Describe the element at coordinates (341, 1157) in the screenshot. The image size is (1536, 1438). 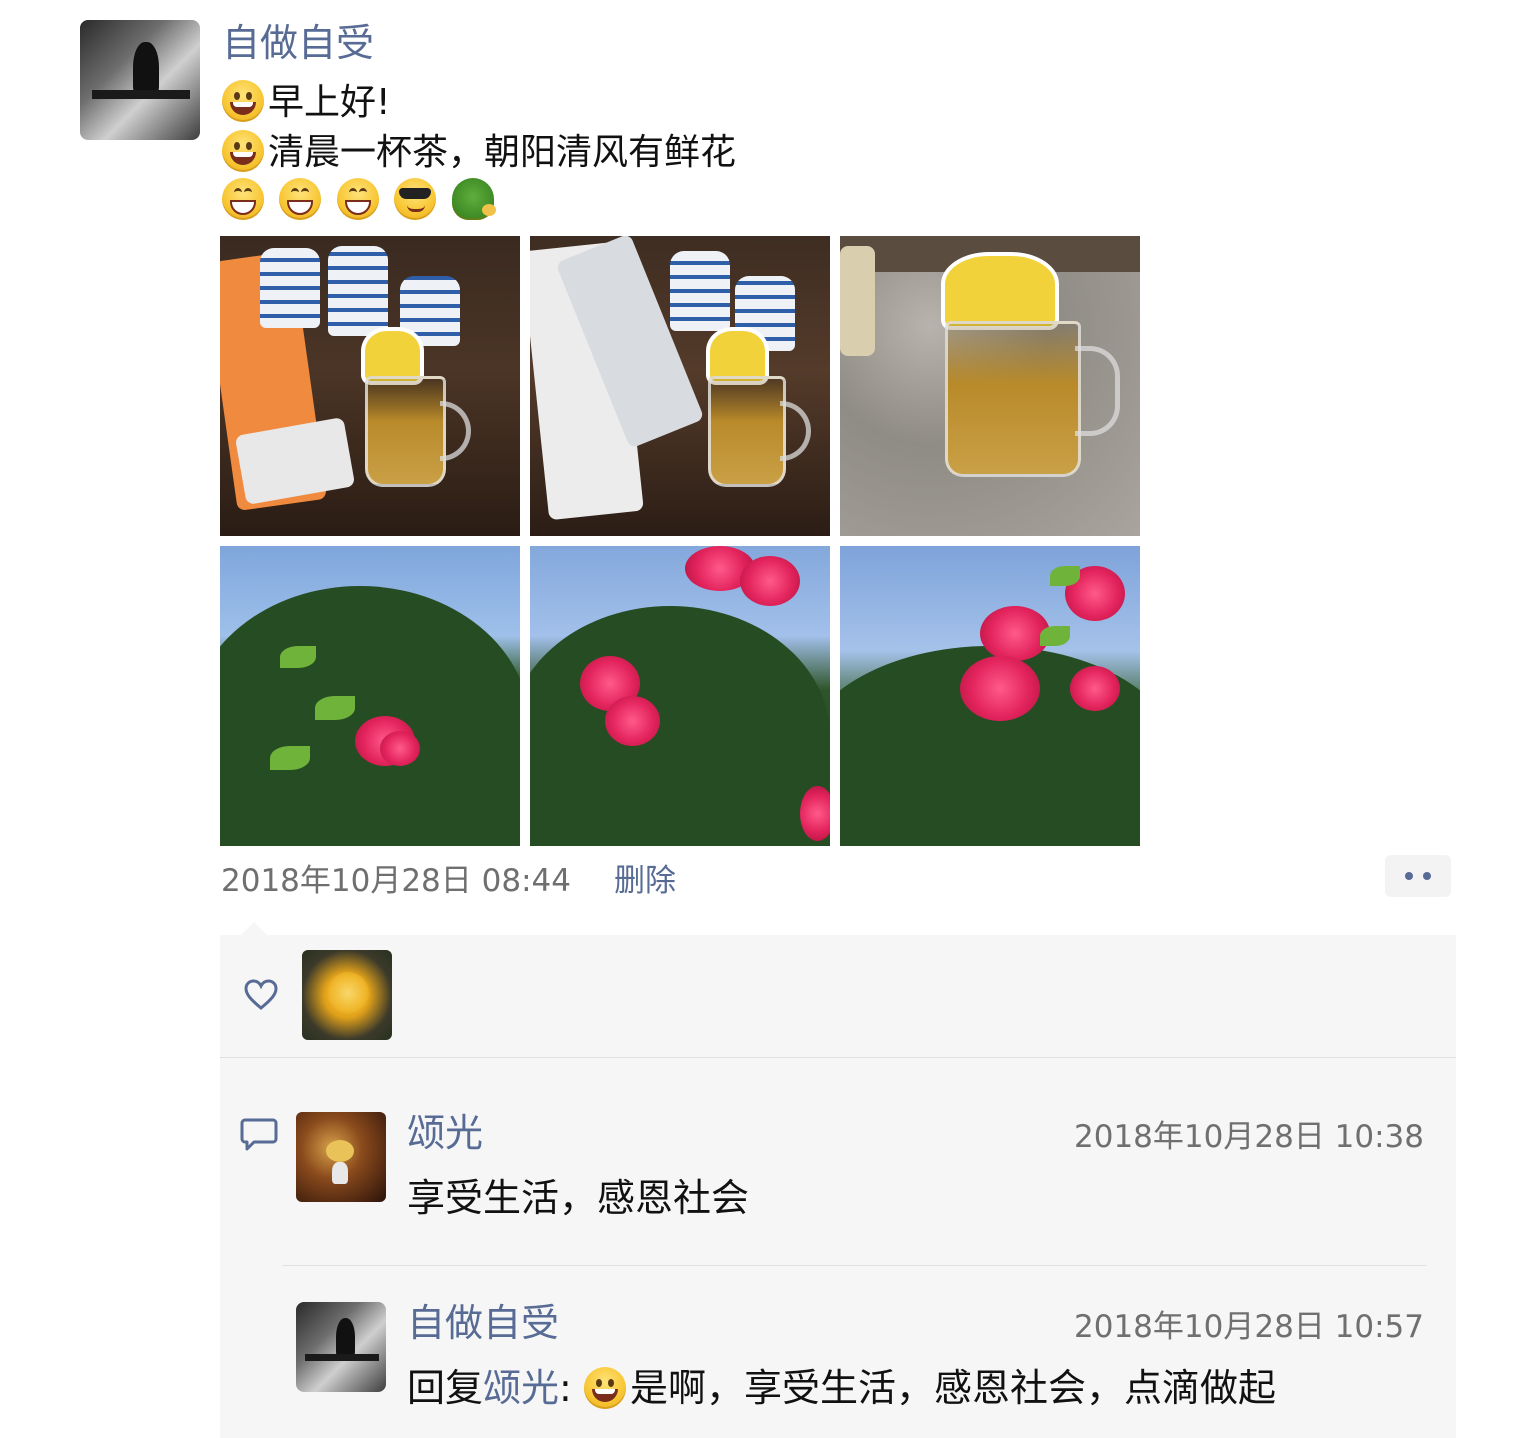
I see `commenter-avatar` at that location.